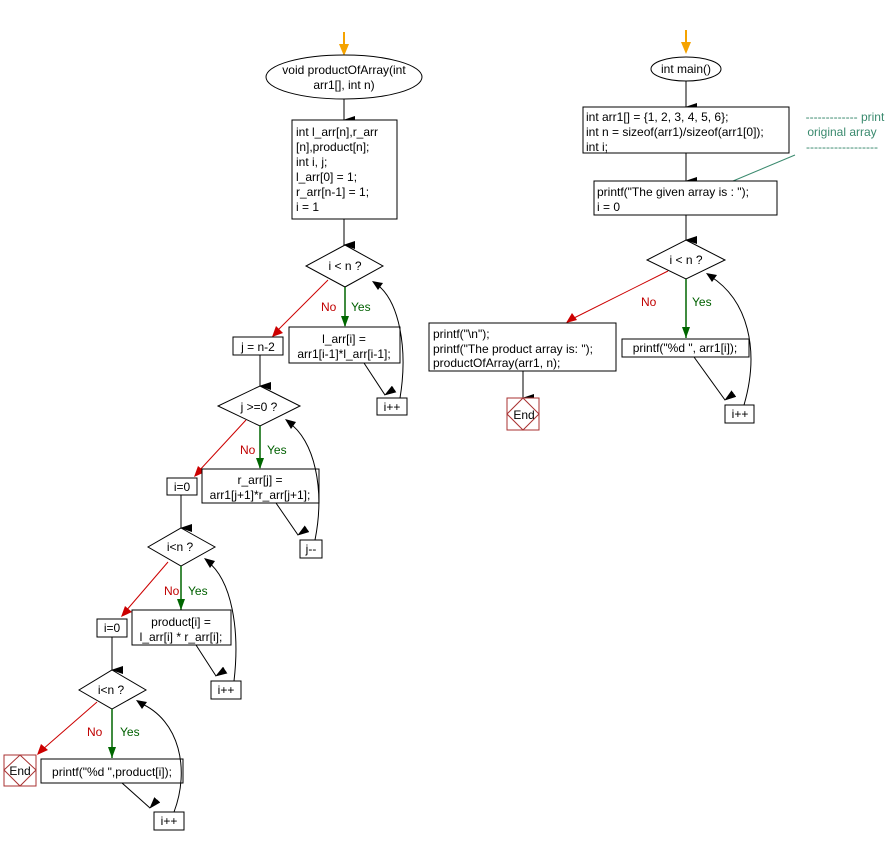  Describe the element at coordinates (845, 117) in the screenshot. I see `comment-line: ------------- print` at that location.